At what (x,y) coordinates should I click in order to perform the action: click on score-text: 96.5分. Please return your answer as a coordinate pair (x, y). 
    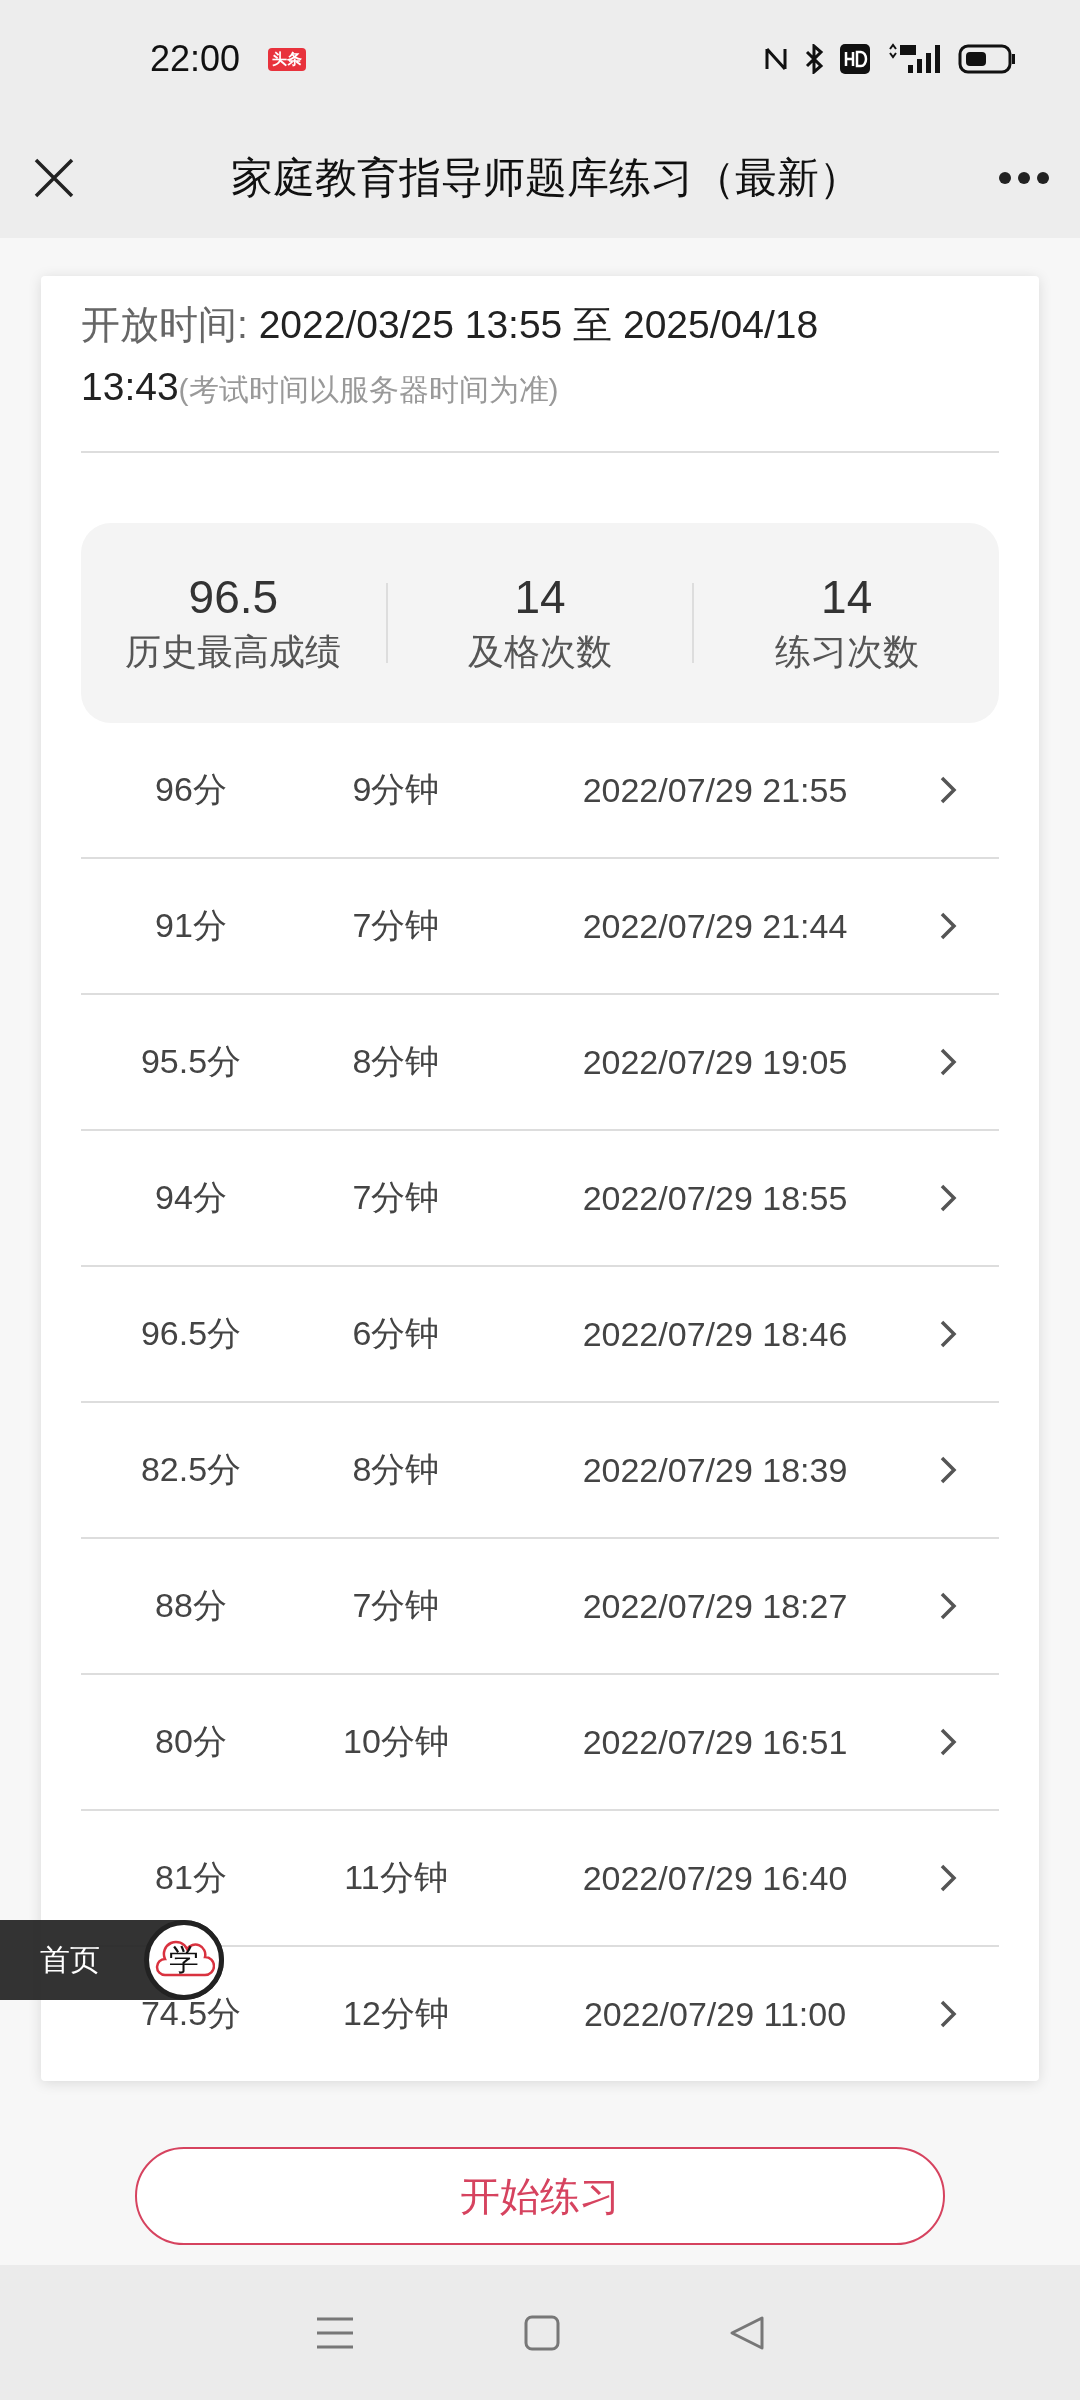
    Looking at the image, I should click on (191, 1333).